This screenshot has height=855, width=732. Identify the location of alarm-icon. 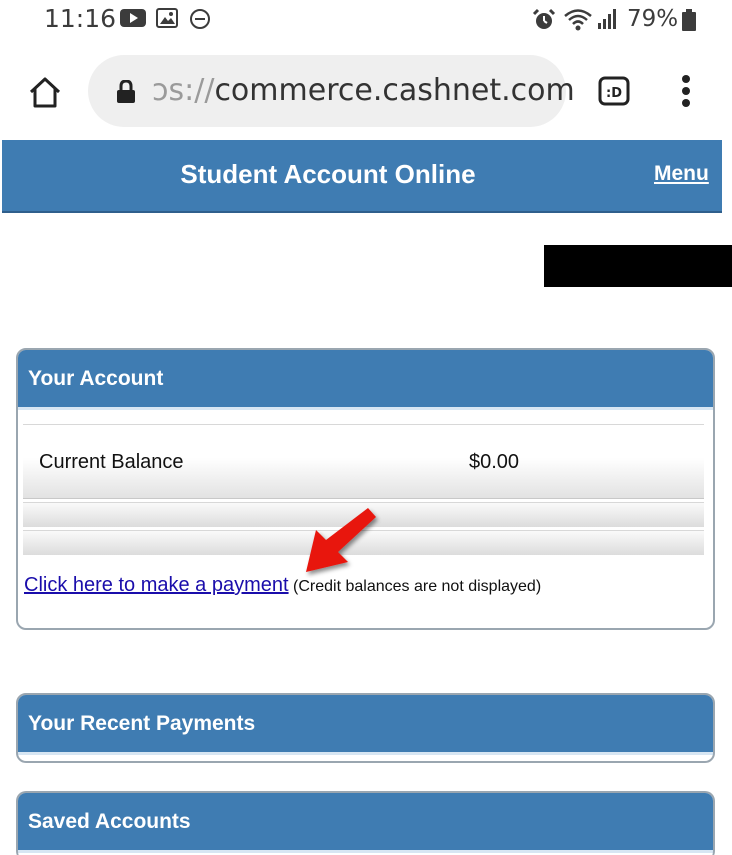
(544, 18).